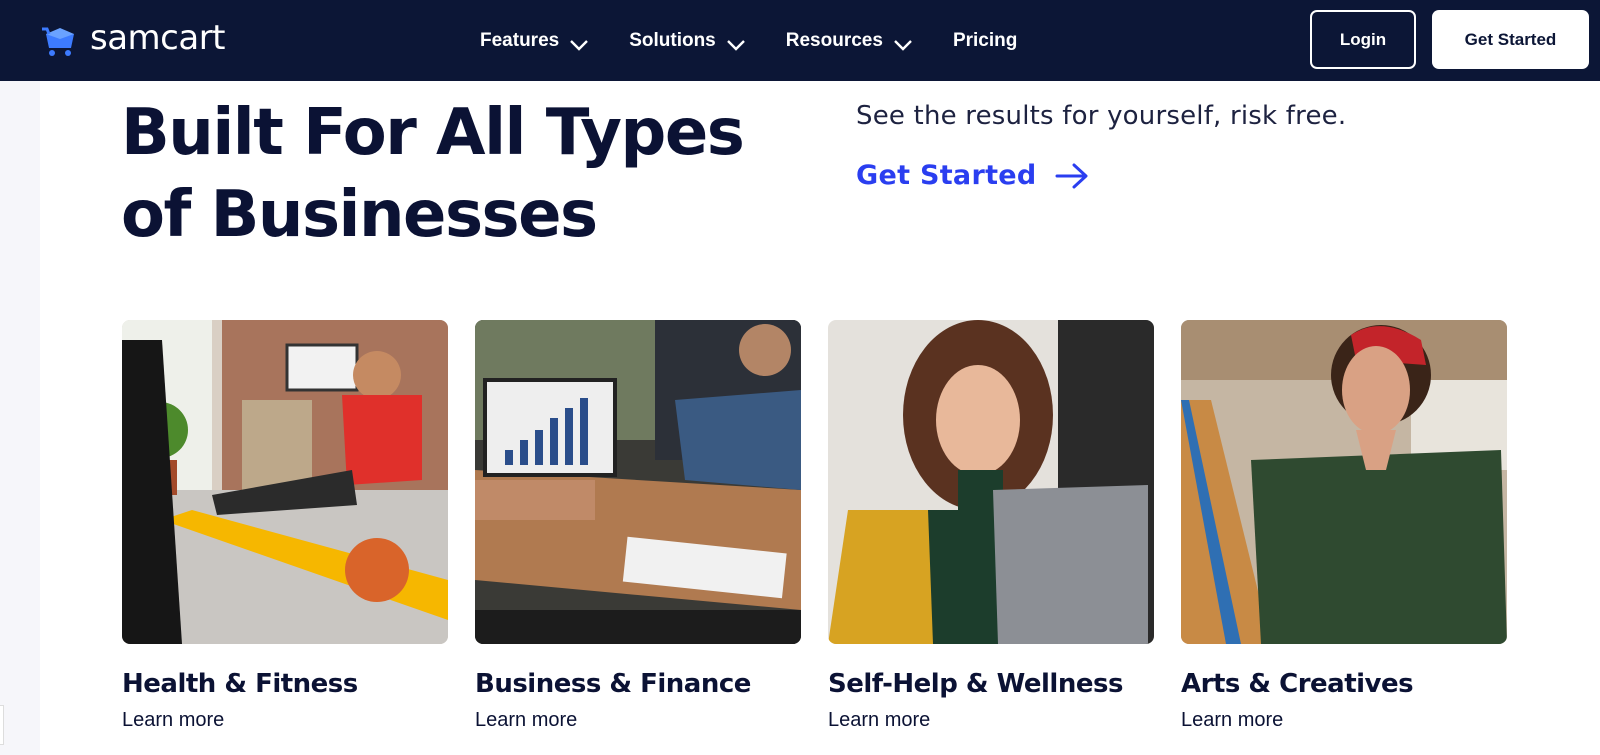  What do you see at coordinates (158, 38) in the screenshot?
I see `brand-name: samcart` at bounding box center [158, 38].